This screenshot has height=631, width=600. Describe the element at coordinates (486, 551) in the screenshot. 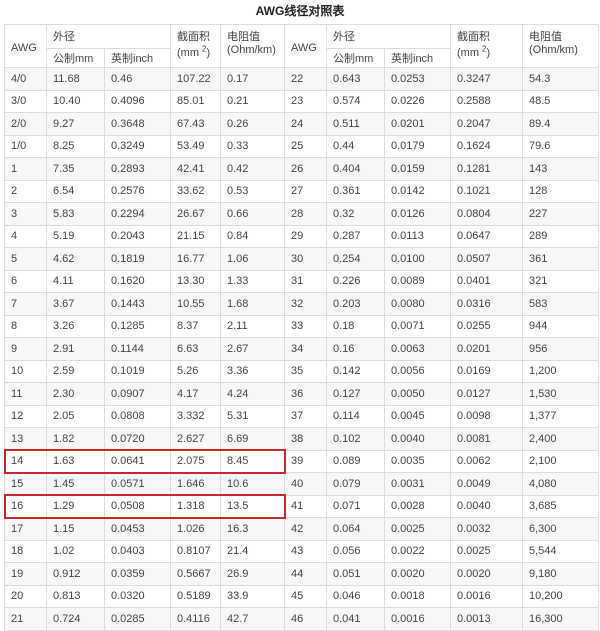

I see `cell-area: 0.0025` at that location.